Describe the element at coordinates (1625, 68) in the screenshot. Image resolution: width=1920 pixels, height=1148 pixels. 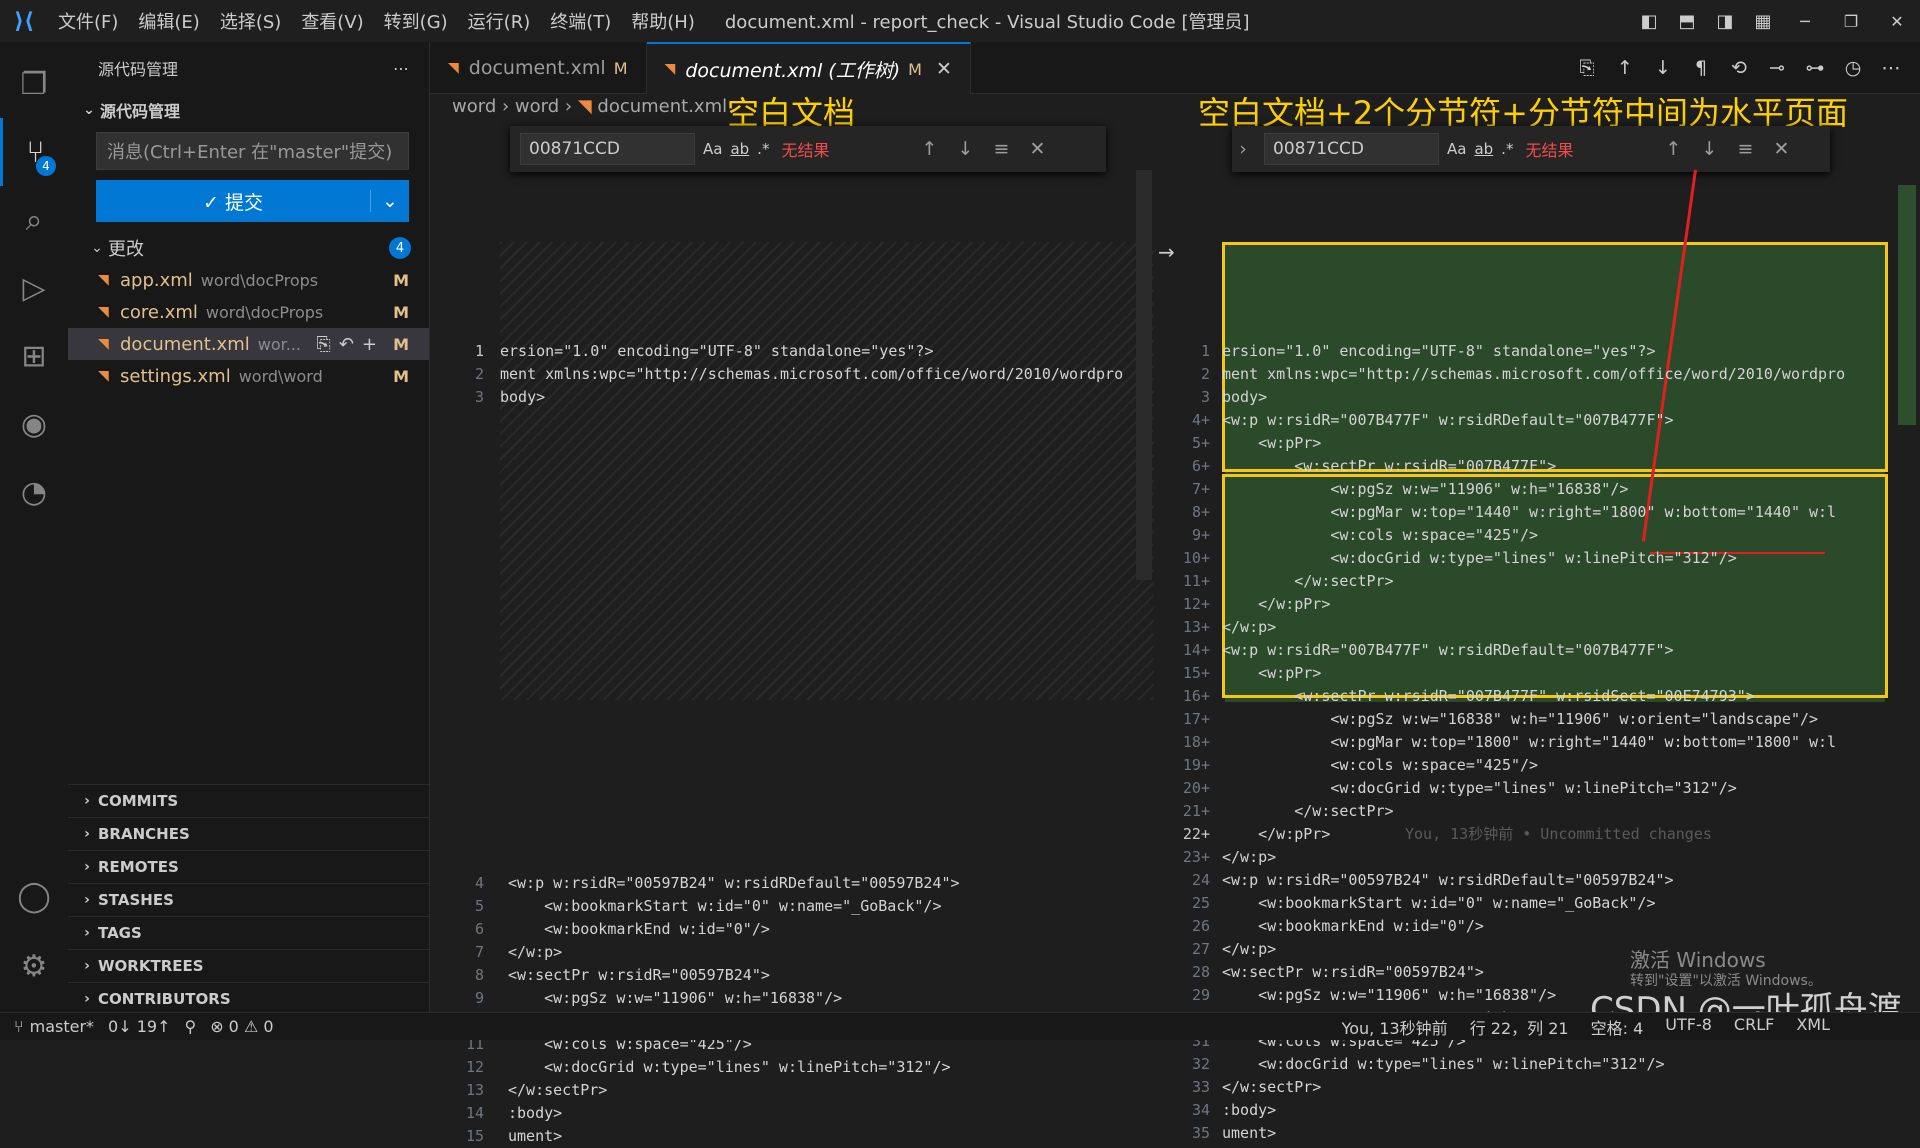
I see `previous-change-icon: ↑` at that location.